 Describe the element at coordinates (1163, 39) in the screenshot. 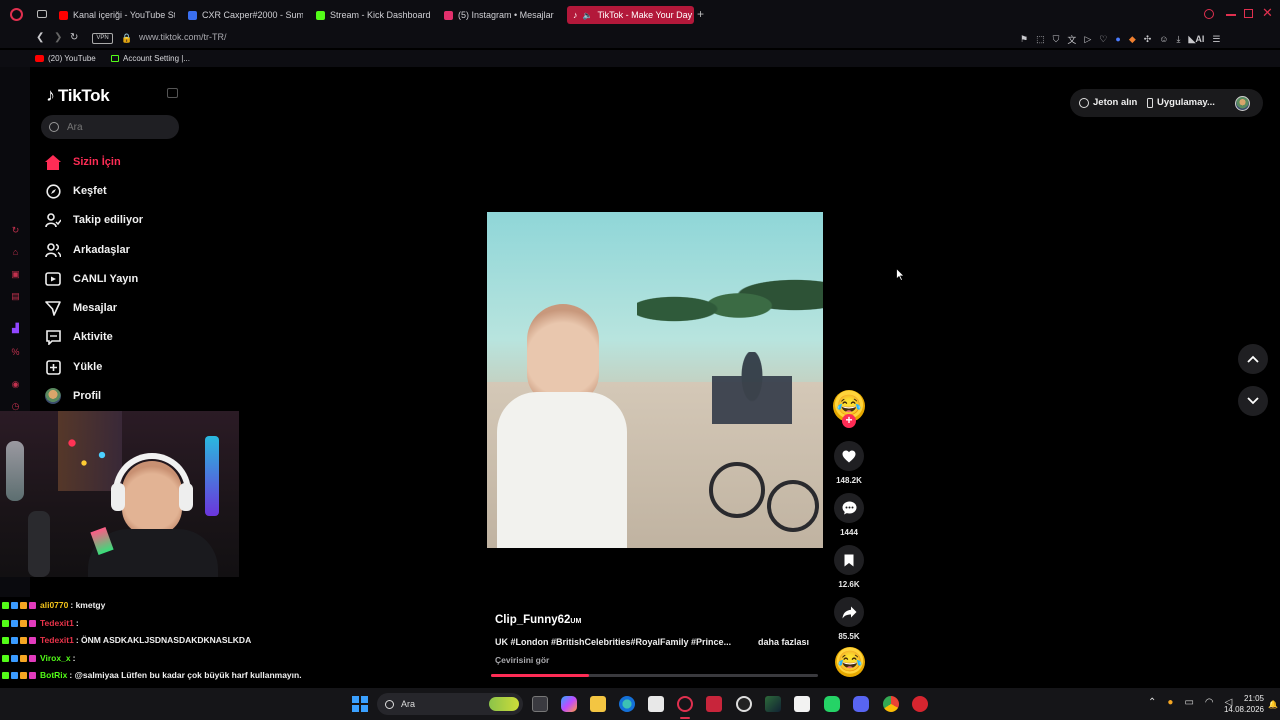

I see `account-icon: ☺` at that location.